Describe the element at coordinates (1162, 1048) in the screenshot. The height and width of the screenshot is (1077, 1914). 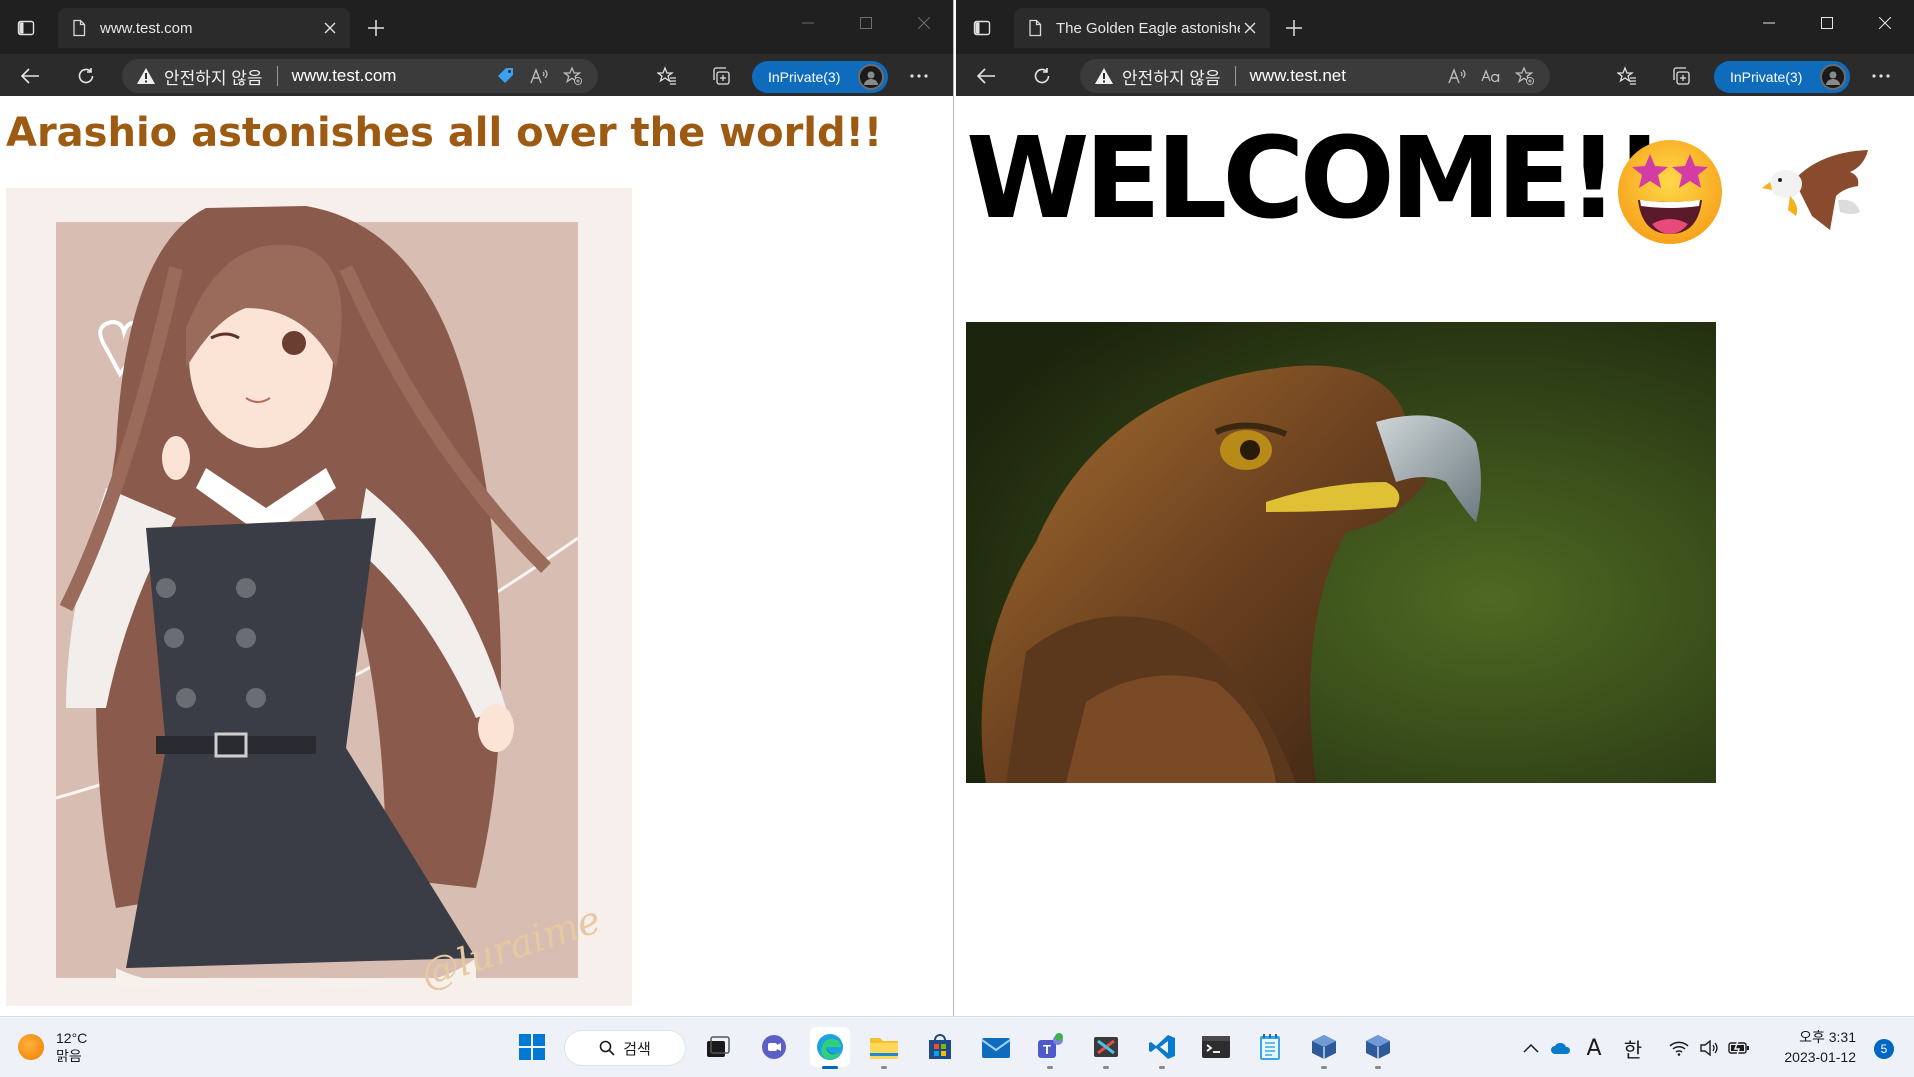
I see `vscode-button` at that location.